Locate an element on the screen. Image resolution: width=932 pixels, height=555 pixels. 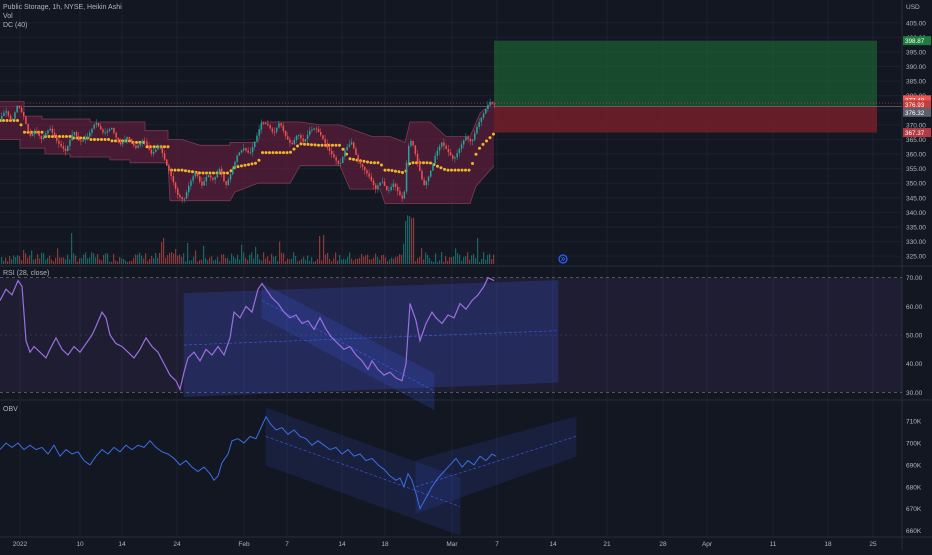
price-axis-tick: 360.00 is located at coordinates (916, 155).